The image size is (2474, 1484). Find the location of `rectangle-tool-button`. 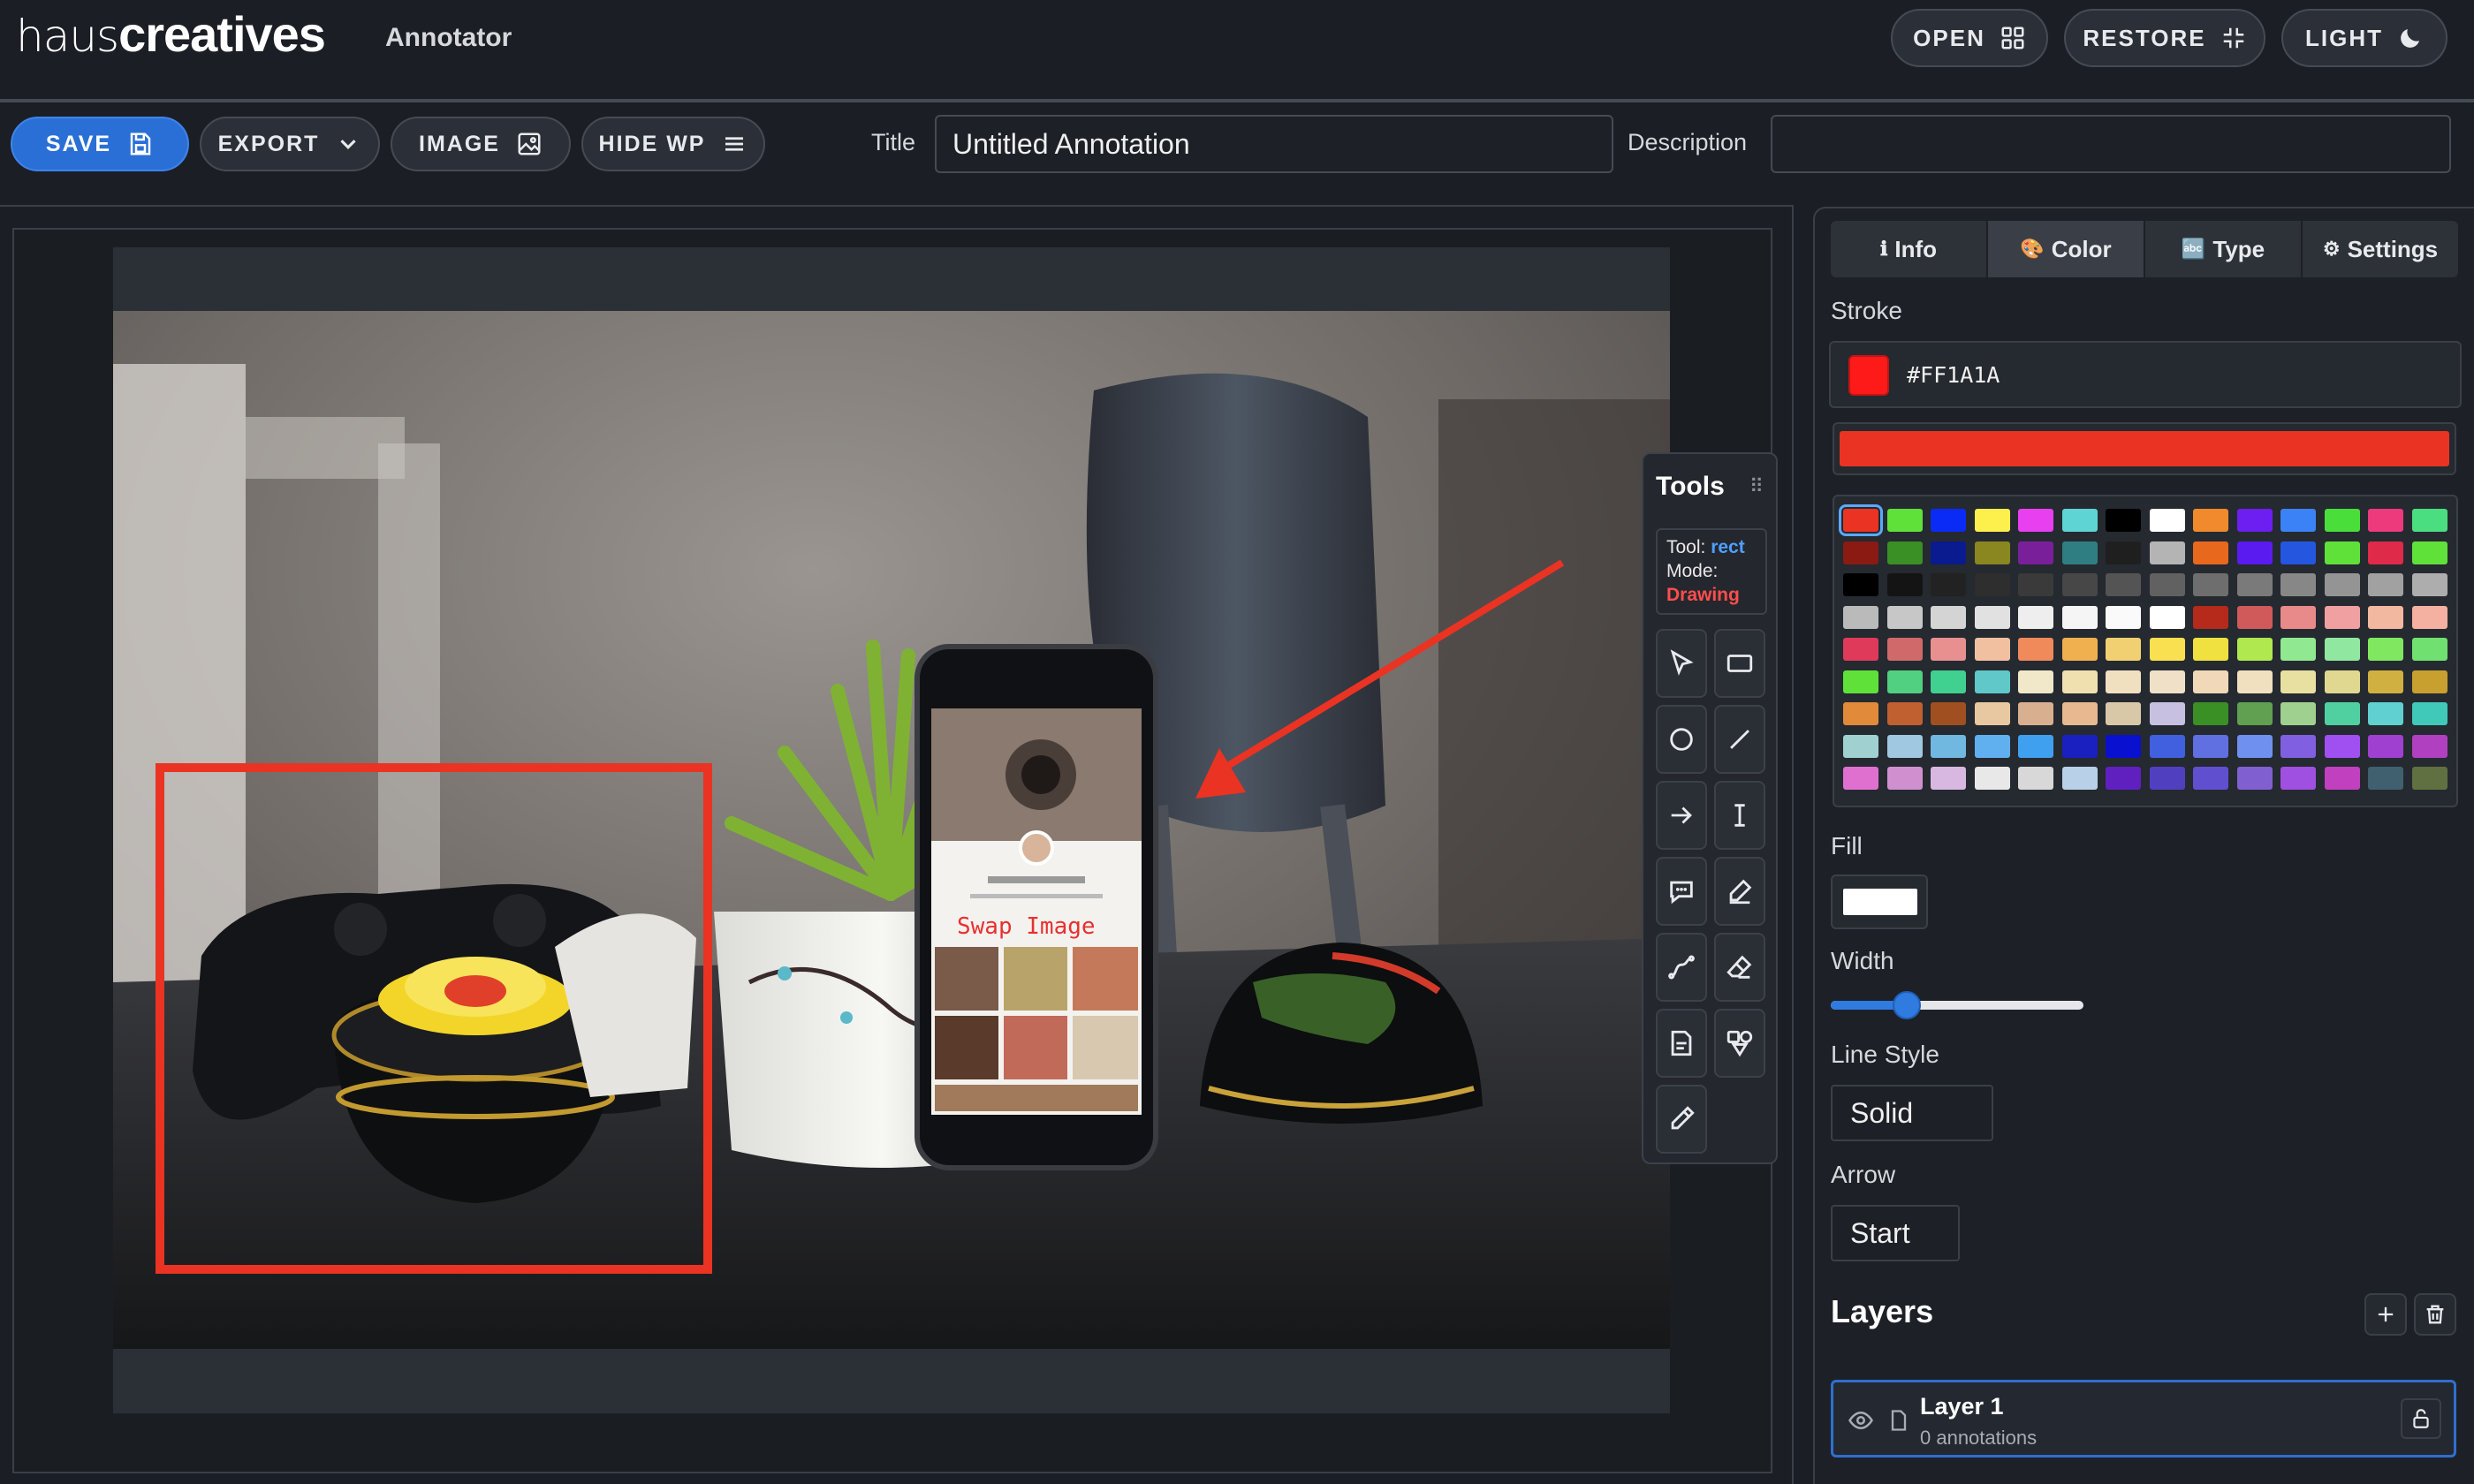

rectangle-tool-button is located at coordinates (1739, 663).